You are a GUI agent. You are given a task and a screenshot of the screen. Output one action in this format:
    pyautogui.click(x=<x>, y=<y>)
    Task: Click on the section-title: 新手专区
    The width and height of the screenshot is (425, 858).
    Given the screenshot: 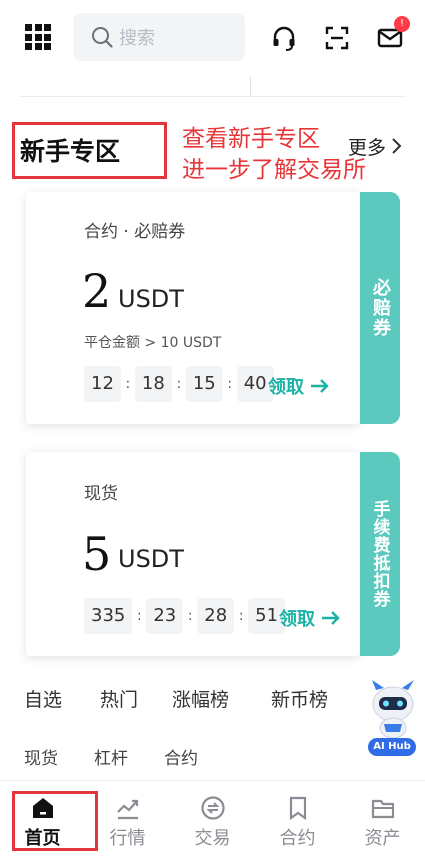 What is the action you would take?
    pyautogui.click(x=70, y=151)
    